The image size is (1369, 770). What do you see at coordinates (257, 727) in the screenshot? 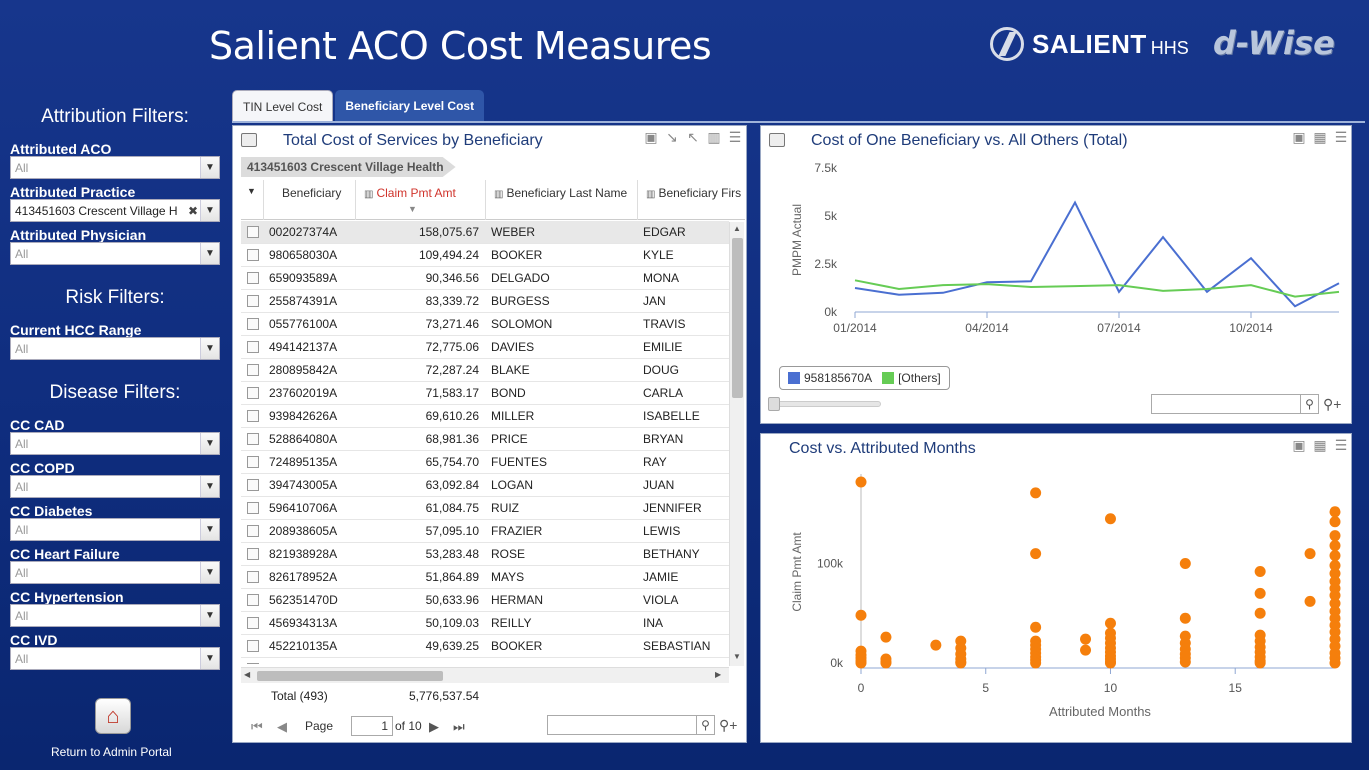
I see `first-page-icon: ⏮` at bounding box center [257, 727].